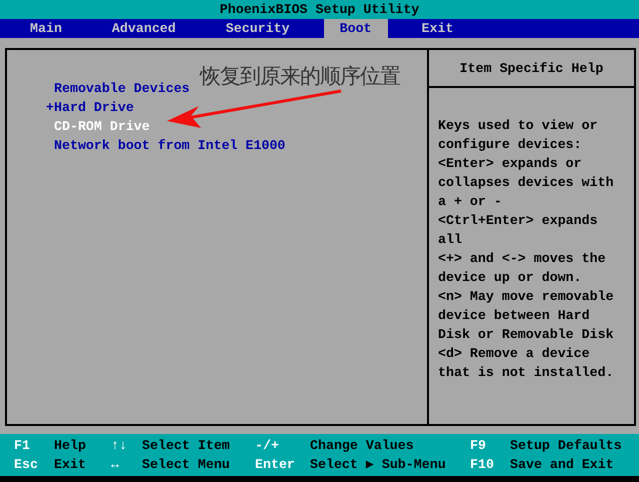 This screenshot has height=482, width=639. I want to click on help-text-line: a + or -, so click(470, 202).